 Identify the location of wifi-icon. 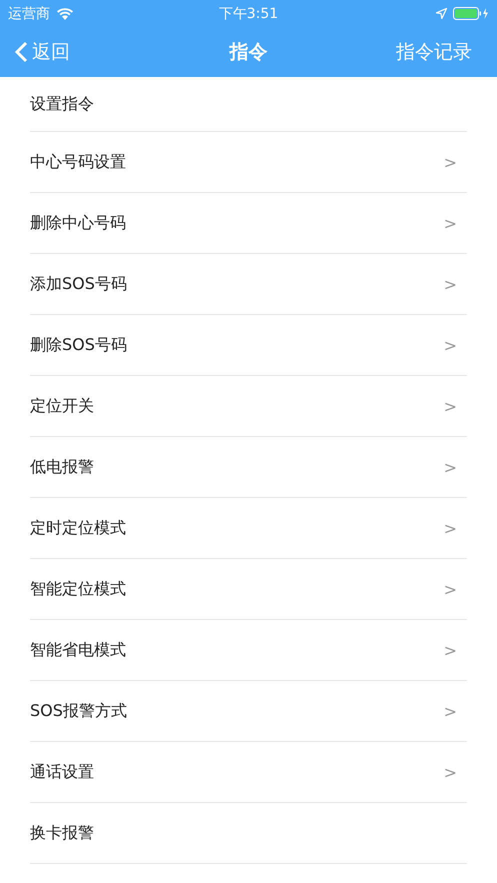
(65, 13).